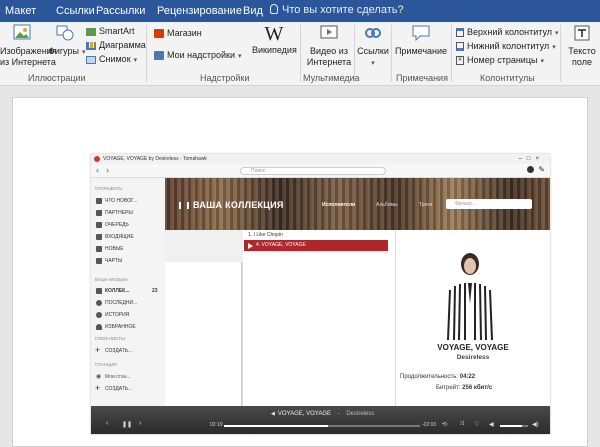 This screenshot has width=600, height=447. What do you see at coordinates (531, 159) in the screenshot?
I see `window-controls-icon: –□×` at bounding box center [531, 159].